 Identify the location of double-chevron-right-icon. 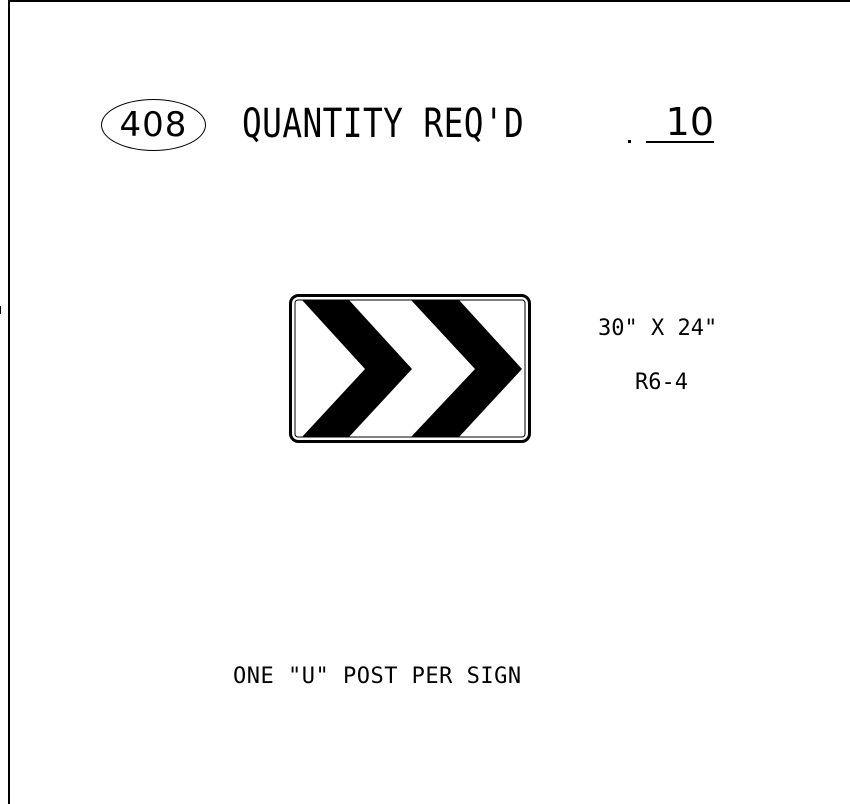
(410, 368).